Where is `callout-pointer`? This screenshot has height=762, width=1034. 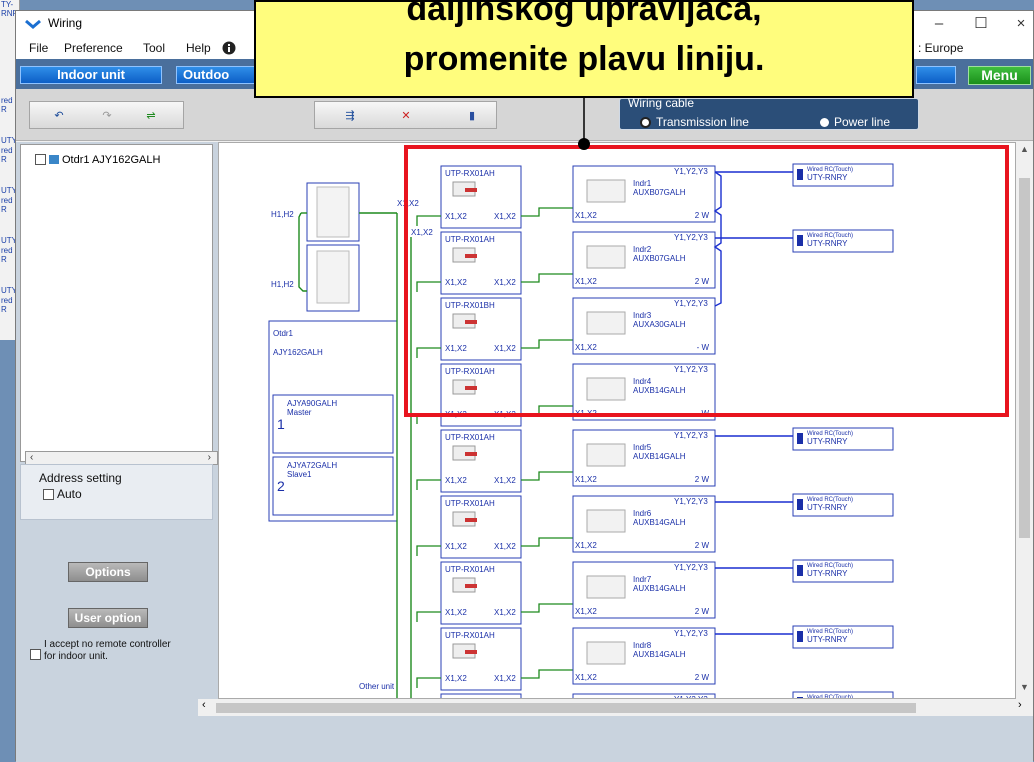 callout-pointer is located at coordinates (584, 123).